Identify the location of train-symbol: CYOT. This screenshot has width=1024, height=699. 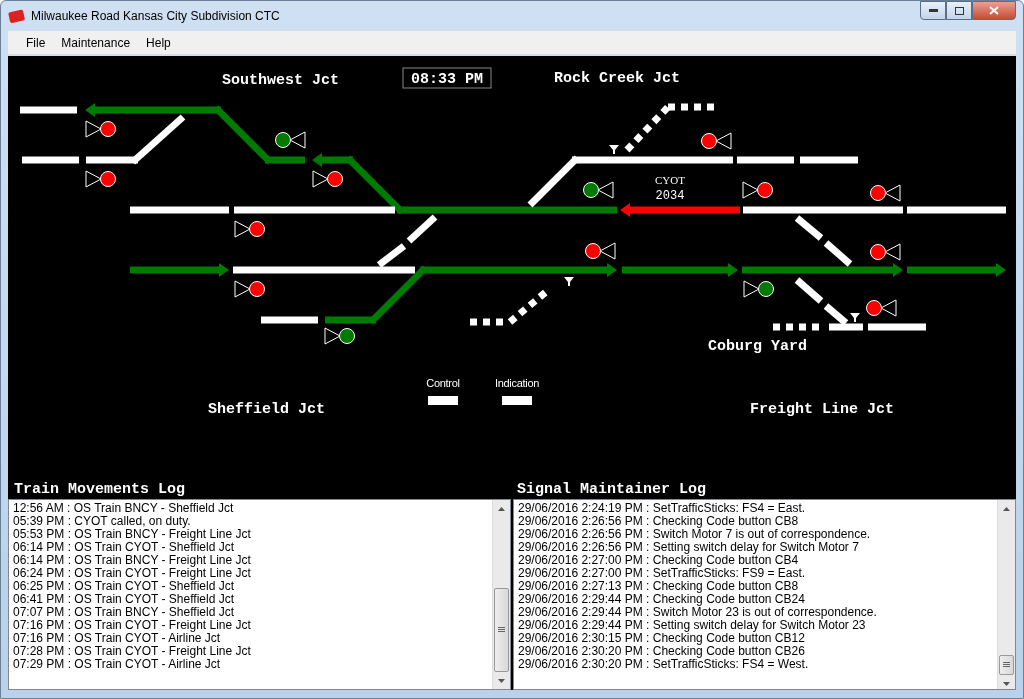
(670, 180).